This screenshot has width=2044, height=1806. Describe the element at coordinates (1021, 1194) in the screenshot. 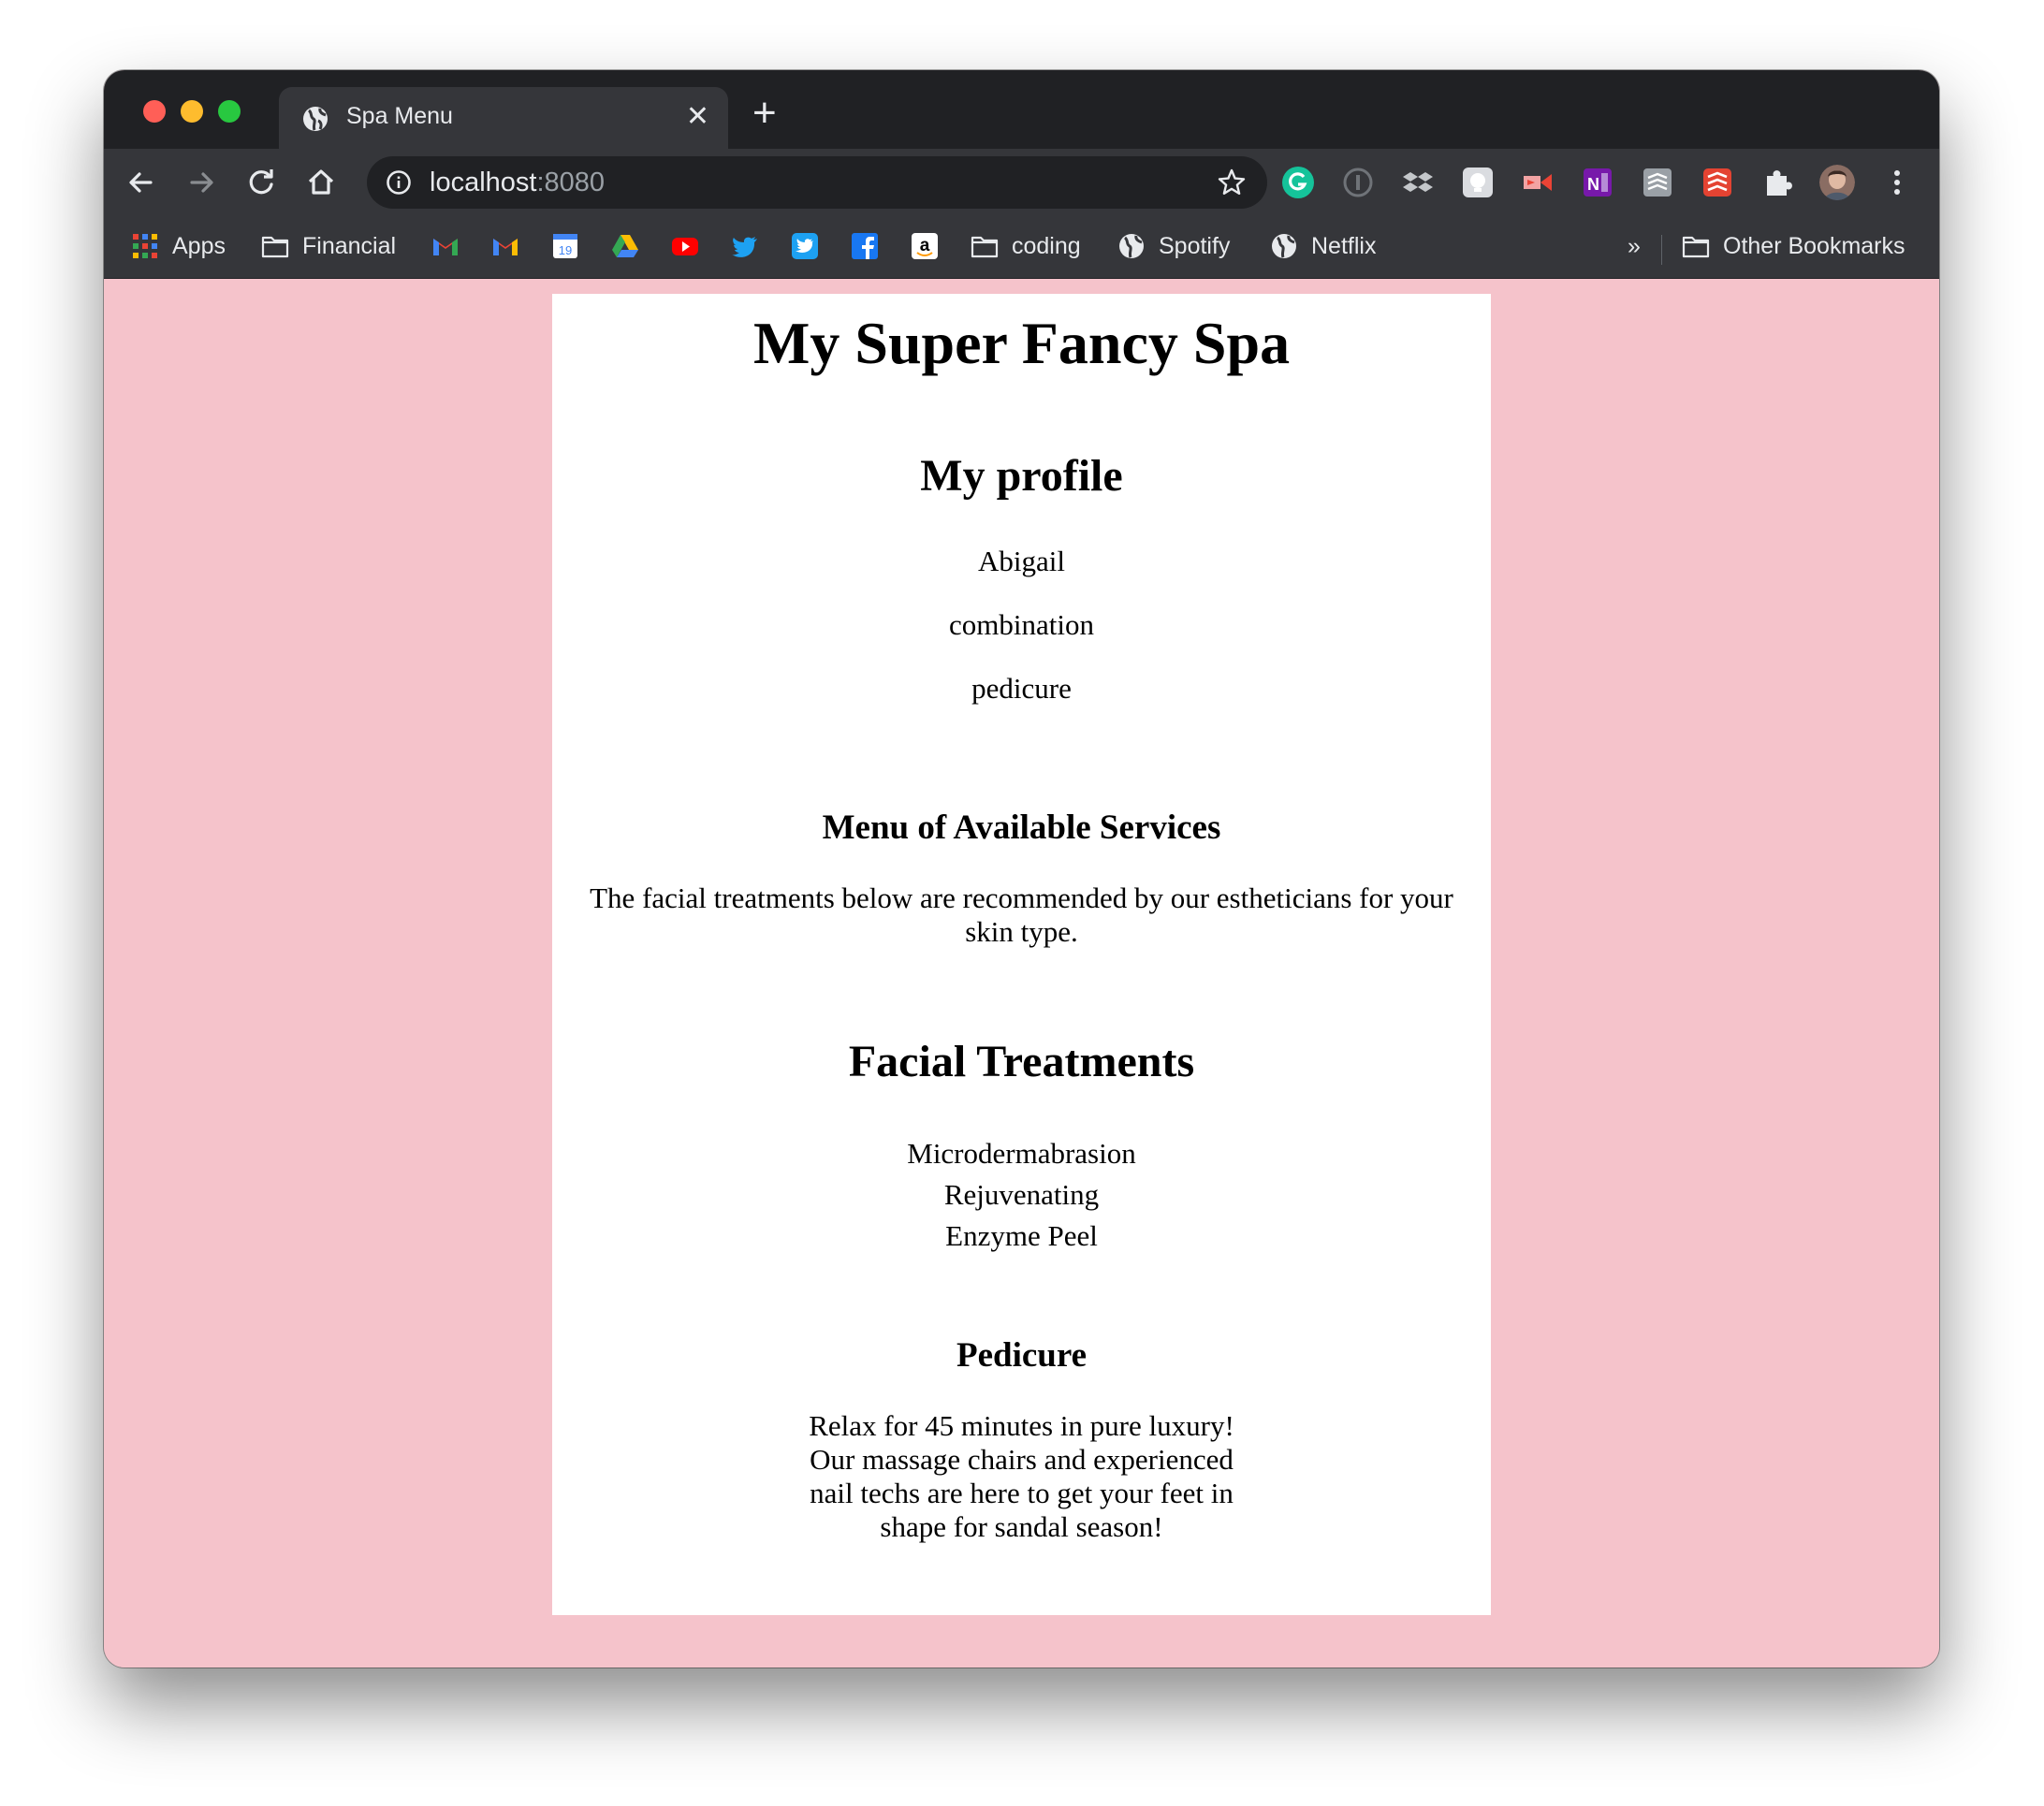

I see `facial-treatment-item: Rejuvenating` at that location.